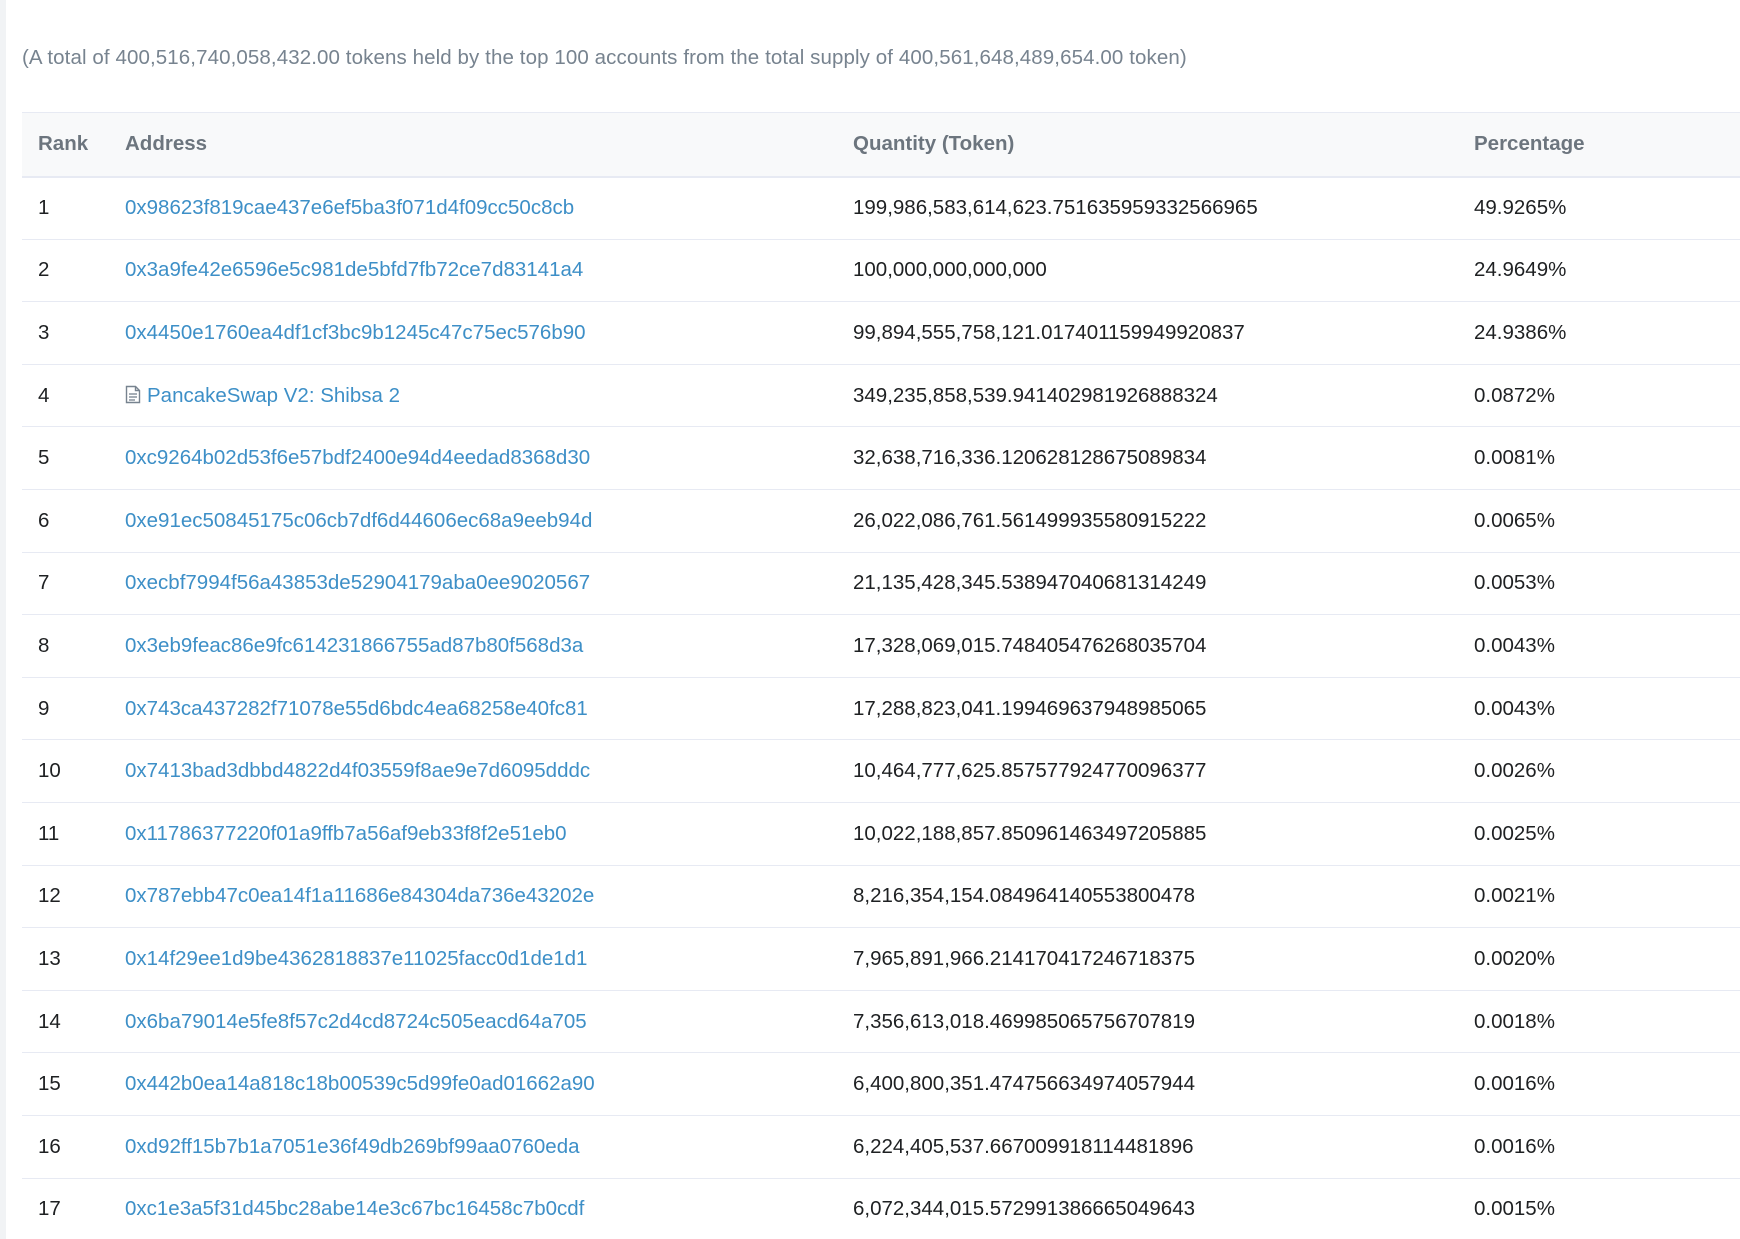  What do you see at coordinates (49, 896) in the screenshot?
I see `rank-cell: 12` at bounding box center [49, 896].